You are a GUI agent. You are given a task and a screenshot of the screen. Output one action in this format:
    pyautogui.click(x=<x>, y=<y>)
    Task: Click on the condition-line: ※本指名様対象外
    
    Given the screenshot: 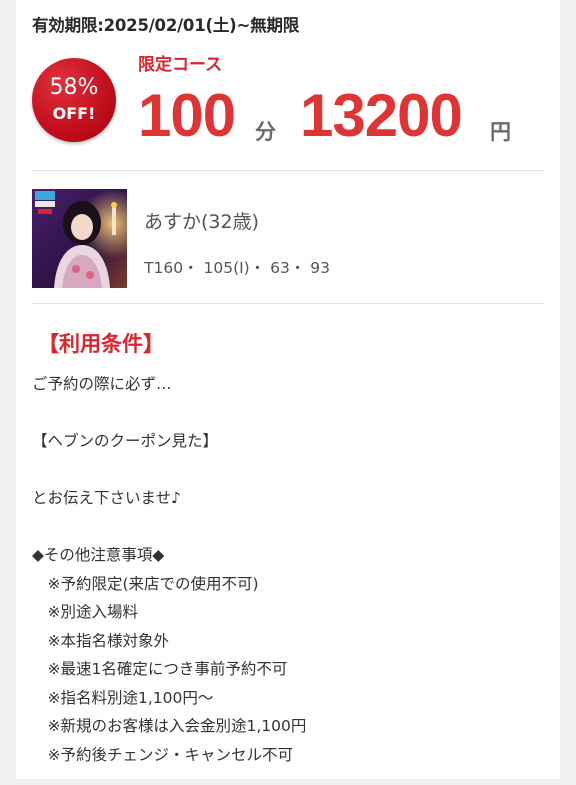 What is the action you would take?
    pyautogui.click(x=101, y=641)
    